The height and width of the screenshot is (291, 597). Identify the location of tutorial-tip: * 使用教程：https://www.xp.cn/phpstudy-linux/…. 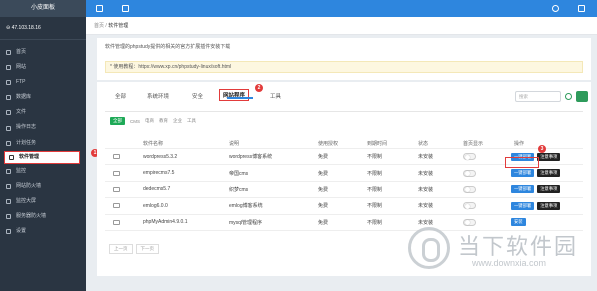
(344, 67).